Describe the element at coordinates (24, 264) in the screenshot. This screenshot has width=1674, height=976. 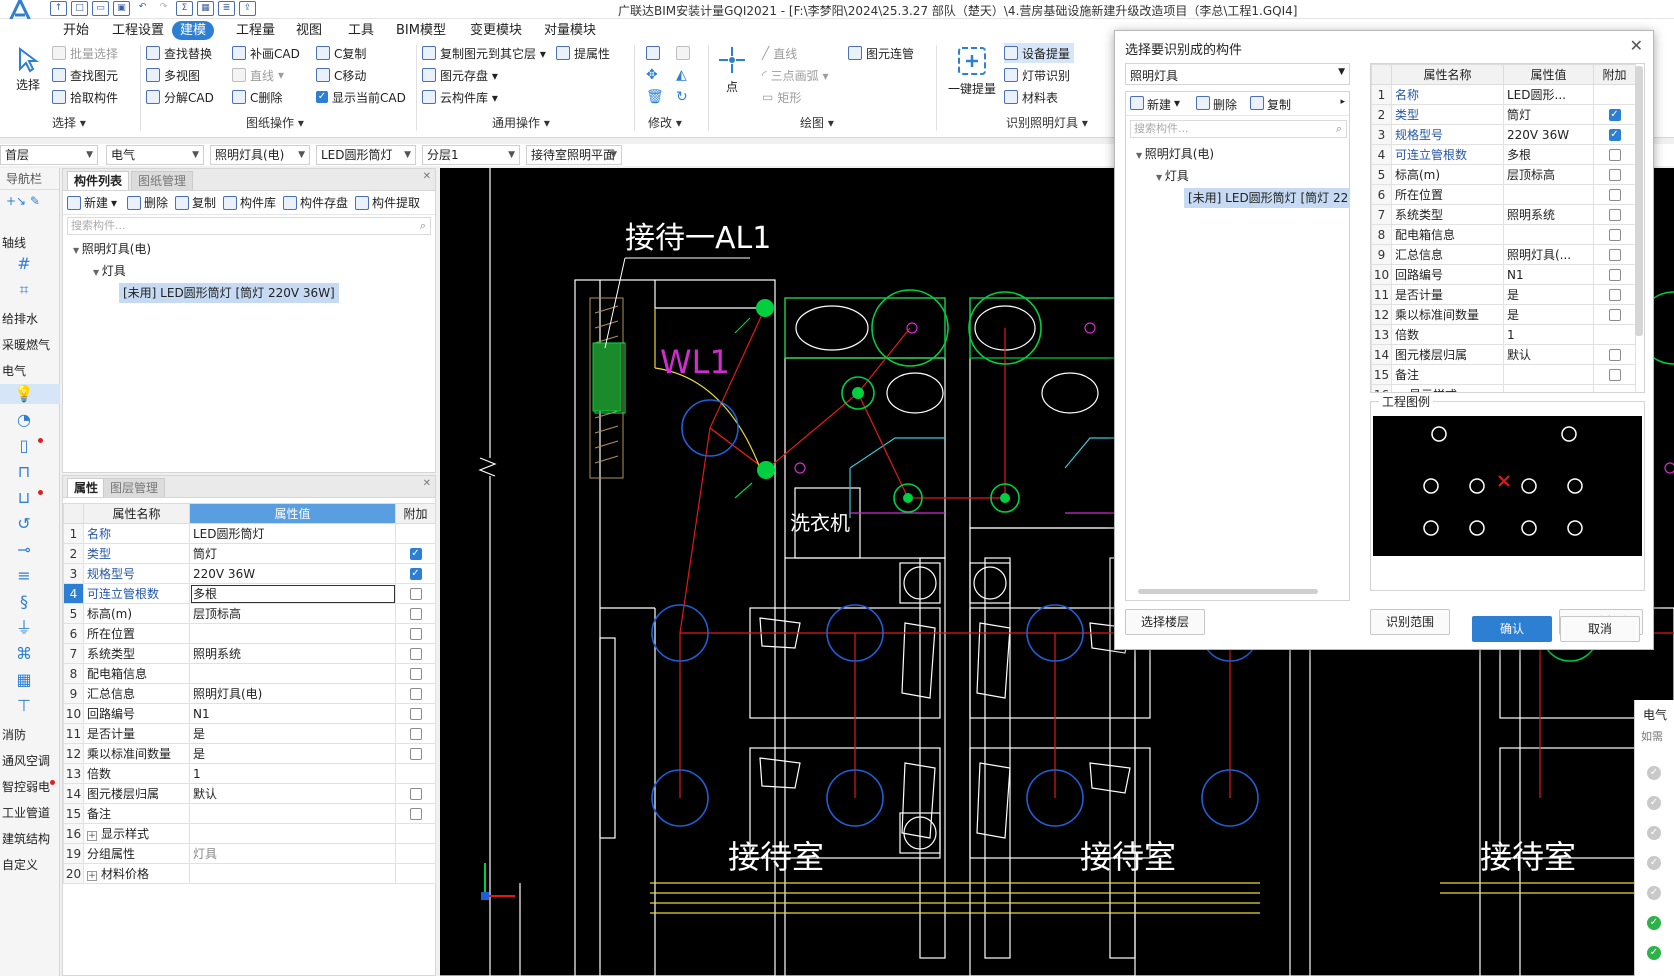
I see `axis-grid-icon: #` at that location.